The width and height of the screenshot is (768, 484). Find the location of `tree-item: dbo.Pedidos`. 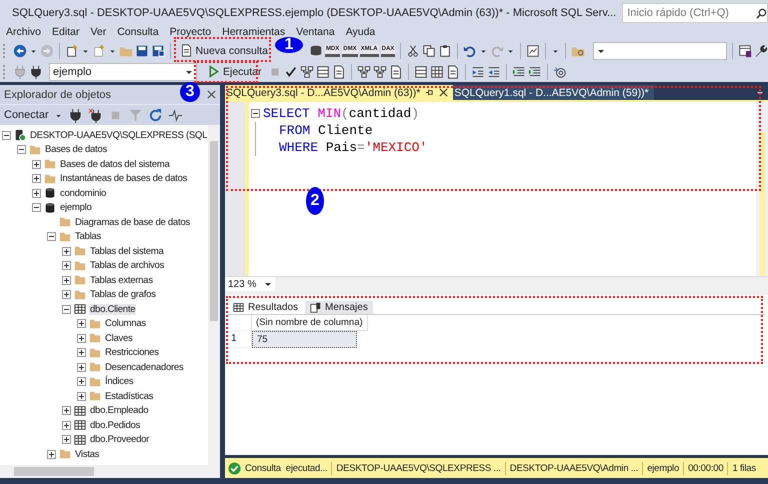

tree-item: dbo.Pedidos is located at coordinates (115, 425).